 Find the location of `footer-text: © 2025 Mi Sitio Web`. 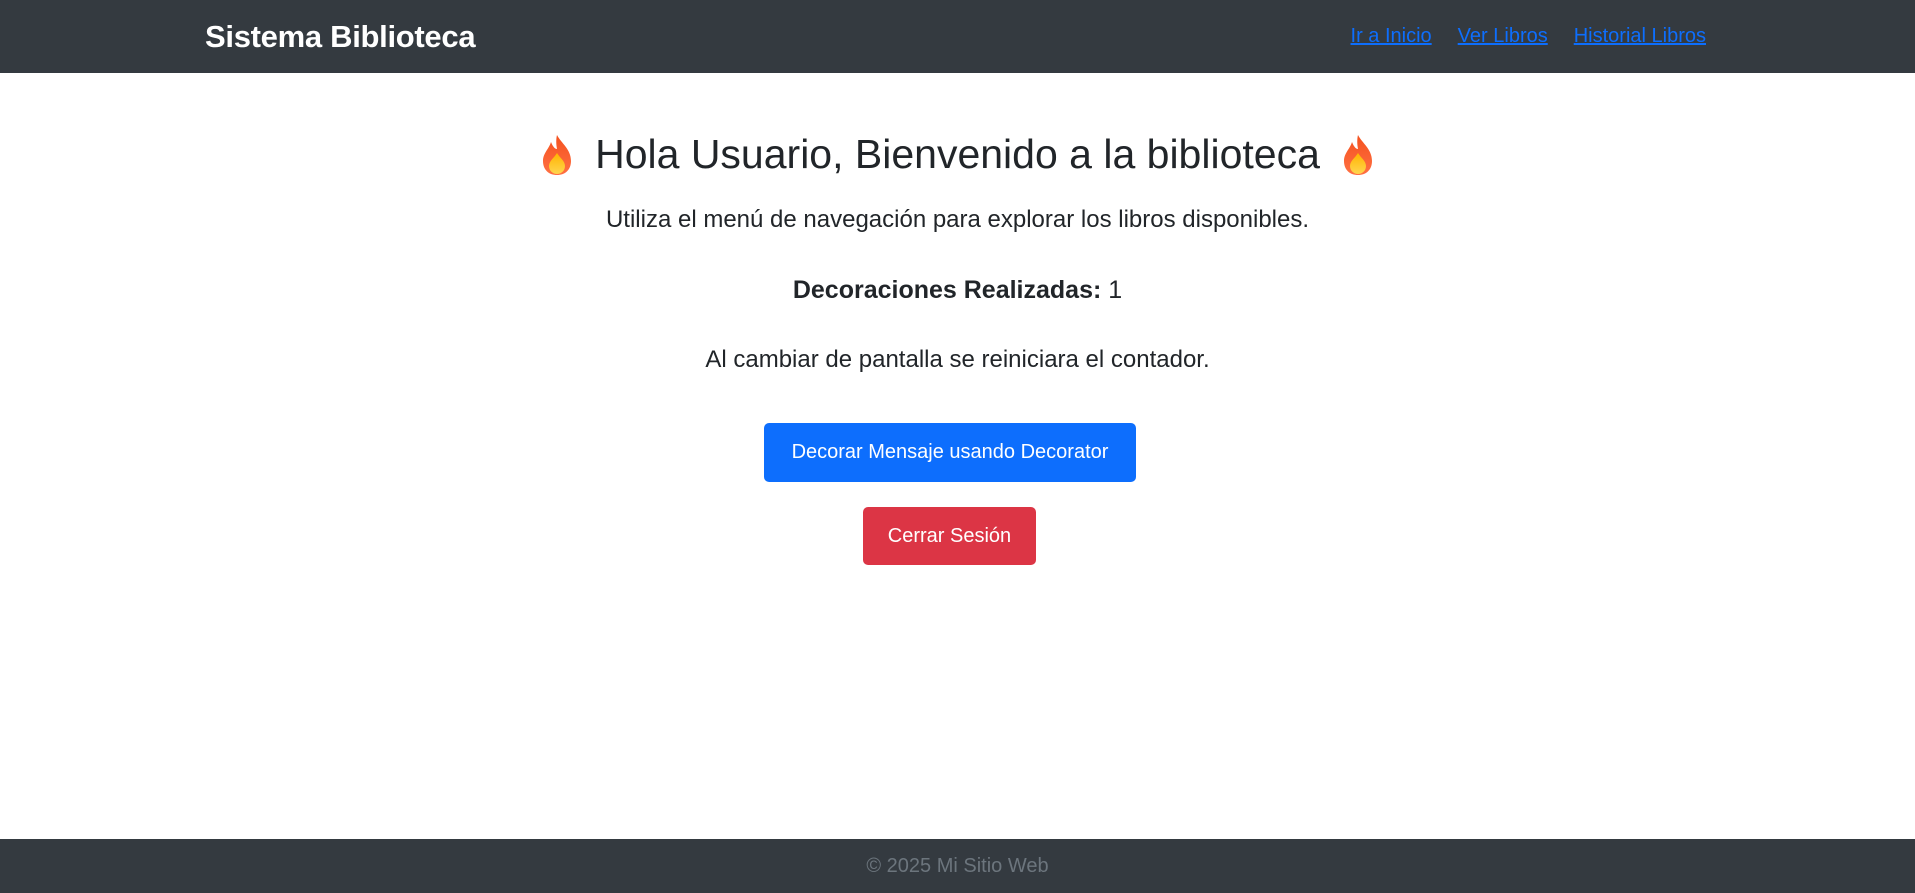

footer-text: © 2025 Mi Sitio Web is located at coordinates (957, 865).